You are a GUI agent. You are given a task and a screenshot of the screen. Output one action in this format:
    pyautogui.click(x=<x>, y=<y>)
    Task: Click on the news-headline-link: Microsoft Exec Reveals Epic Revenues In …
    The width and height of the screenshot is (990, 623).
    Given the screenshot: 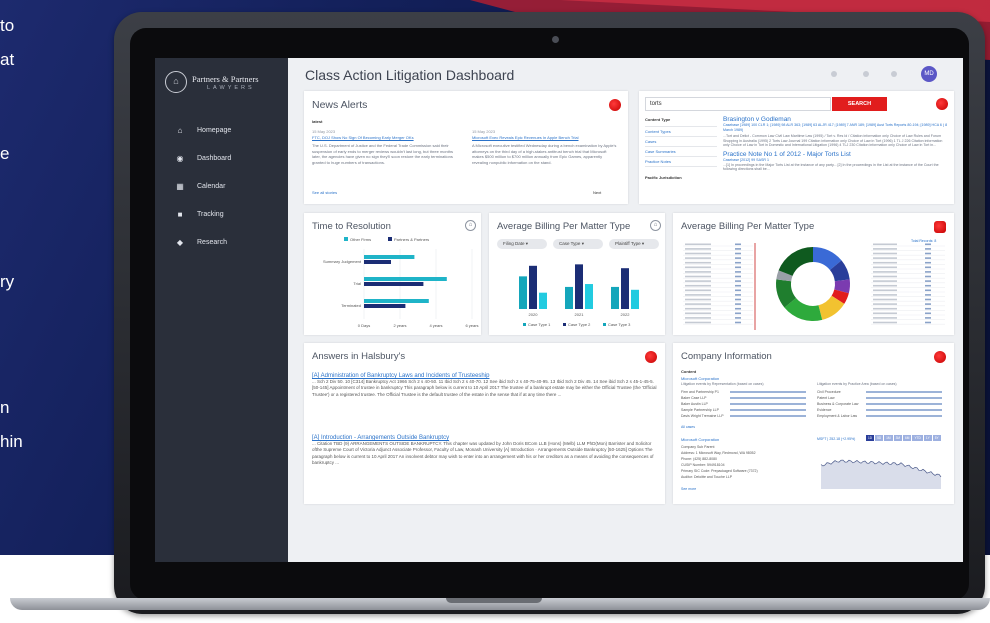 What is the action you would take?
    pyautogui.click(x=544, y=138)
    